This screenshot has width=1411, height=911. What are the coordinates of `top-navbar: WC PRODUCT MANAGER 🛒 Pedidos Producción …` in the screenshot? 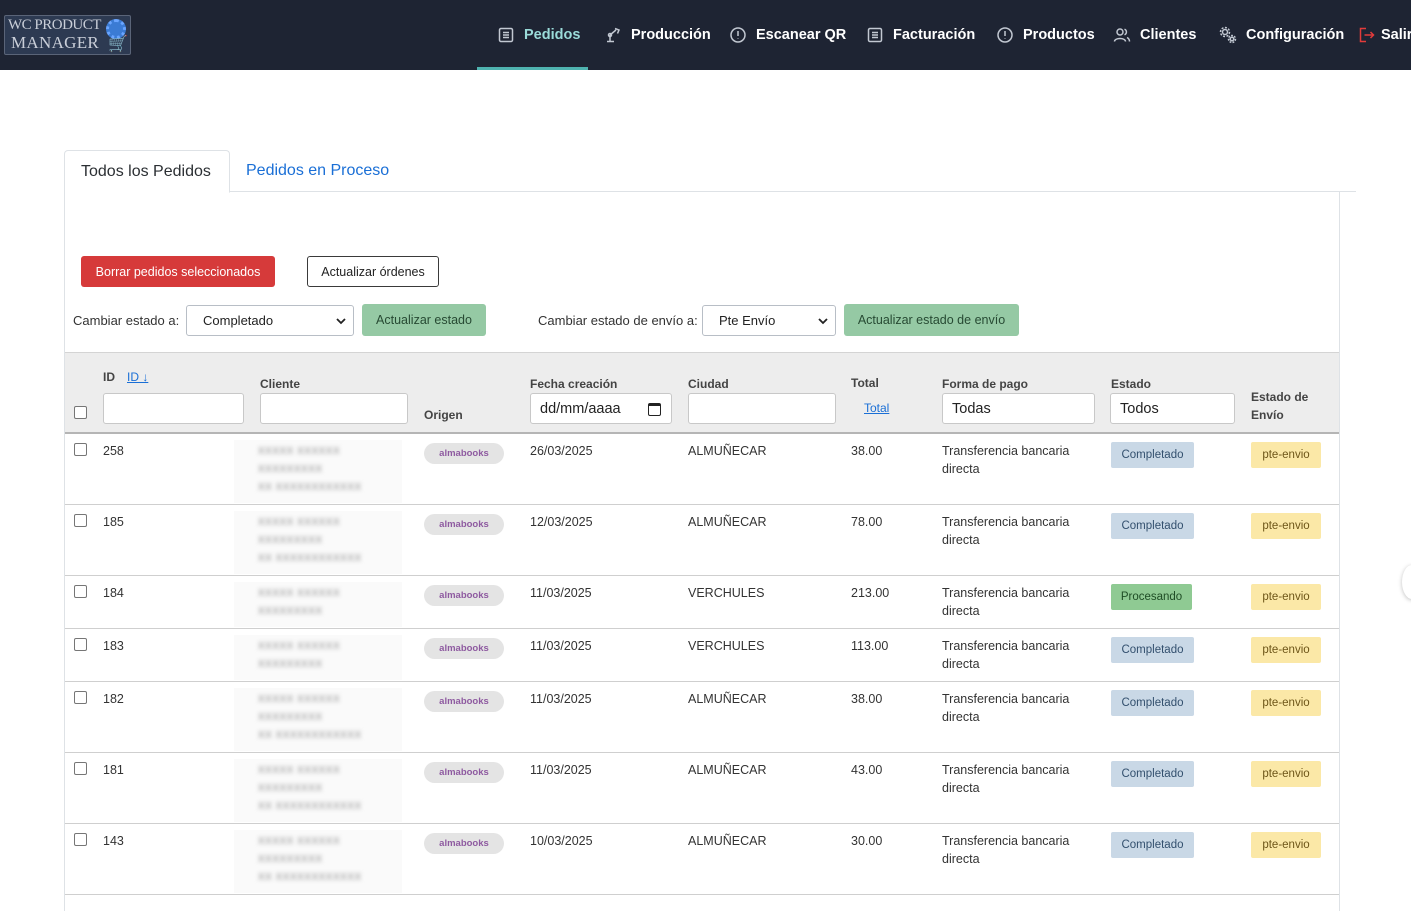 It's located at (705, 35).